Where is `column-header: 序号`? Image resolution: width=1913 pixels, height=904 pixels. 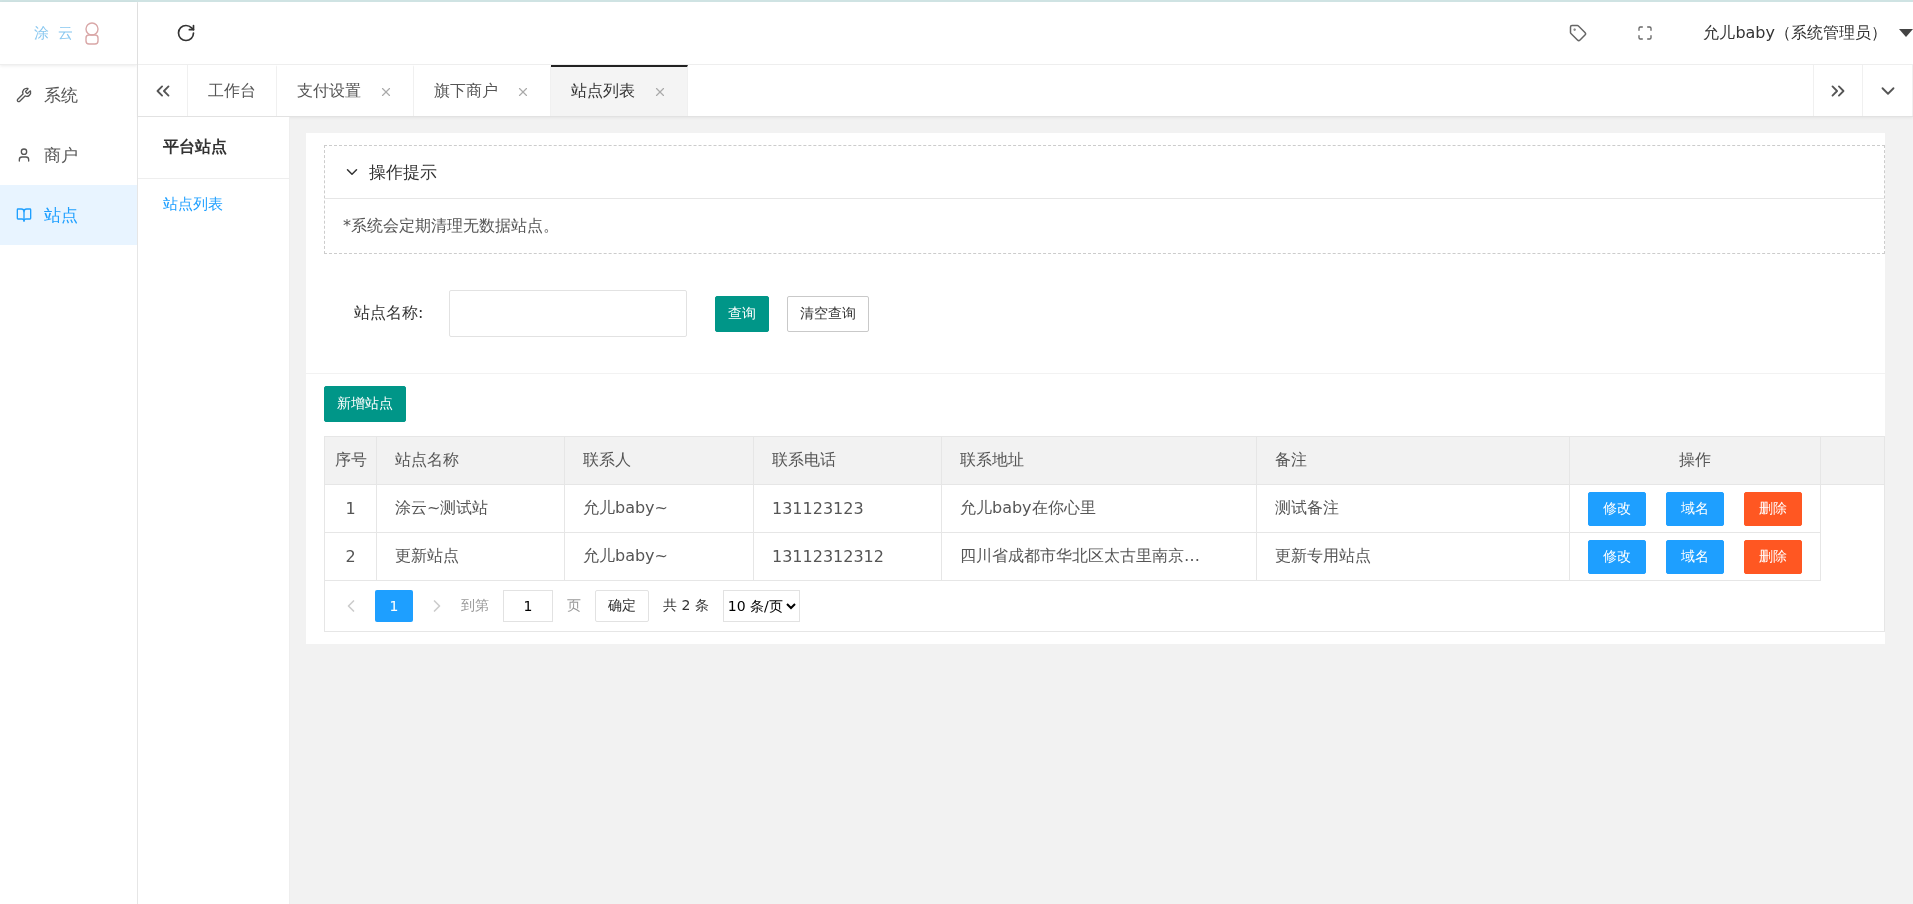
column-header: 序号 is located at coordinates (351, 461).